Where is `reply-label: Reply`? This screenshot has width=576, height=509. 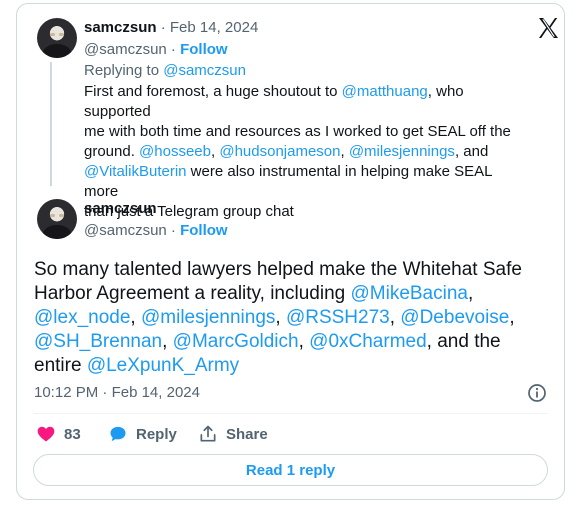 reply-label: Reply is located at coordinates (156, 434).